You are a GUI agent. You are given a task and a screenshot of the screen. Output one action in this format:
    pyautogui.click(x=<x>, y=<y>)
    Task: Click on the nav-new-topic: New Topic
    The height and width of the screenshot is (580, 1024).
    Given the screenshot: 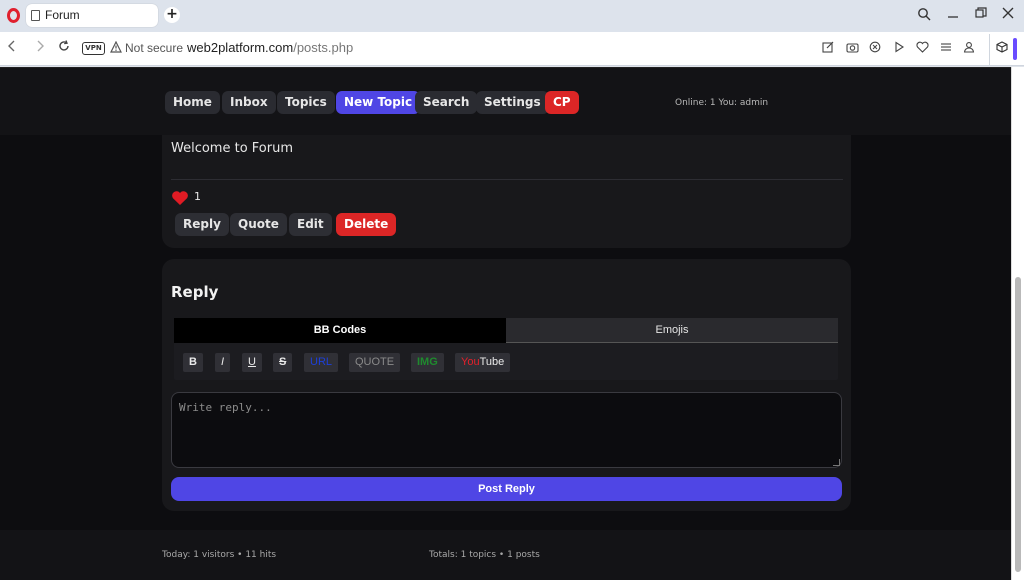 What is the action you would take?
    pyautogui.click(x=378, y=102)
    